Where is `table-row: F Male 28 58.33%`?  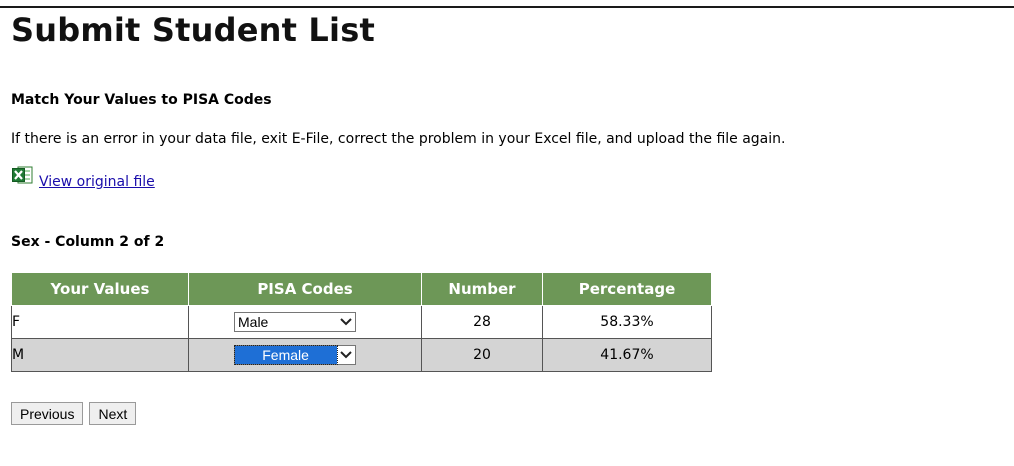
table-row: F Male 28 58.33% is located at coordinates (361, 322).